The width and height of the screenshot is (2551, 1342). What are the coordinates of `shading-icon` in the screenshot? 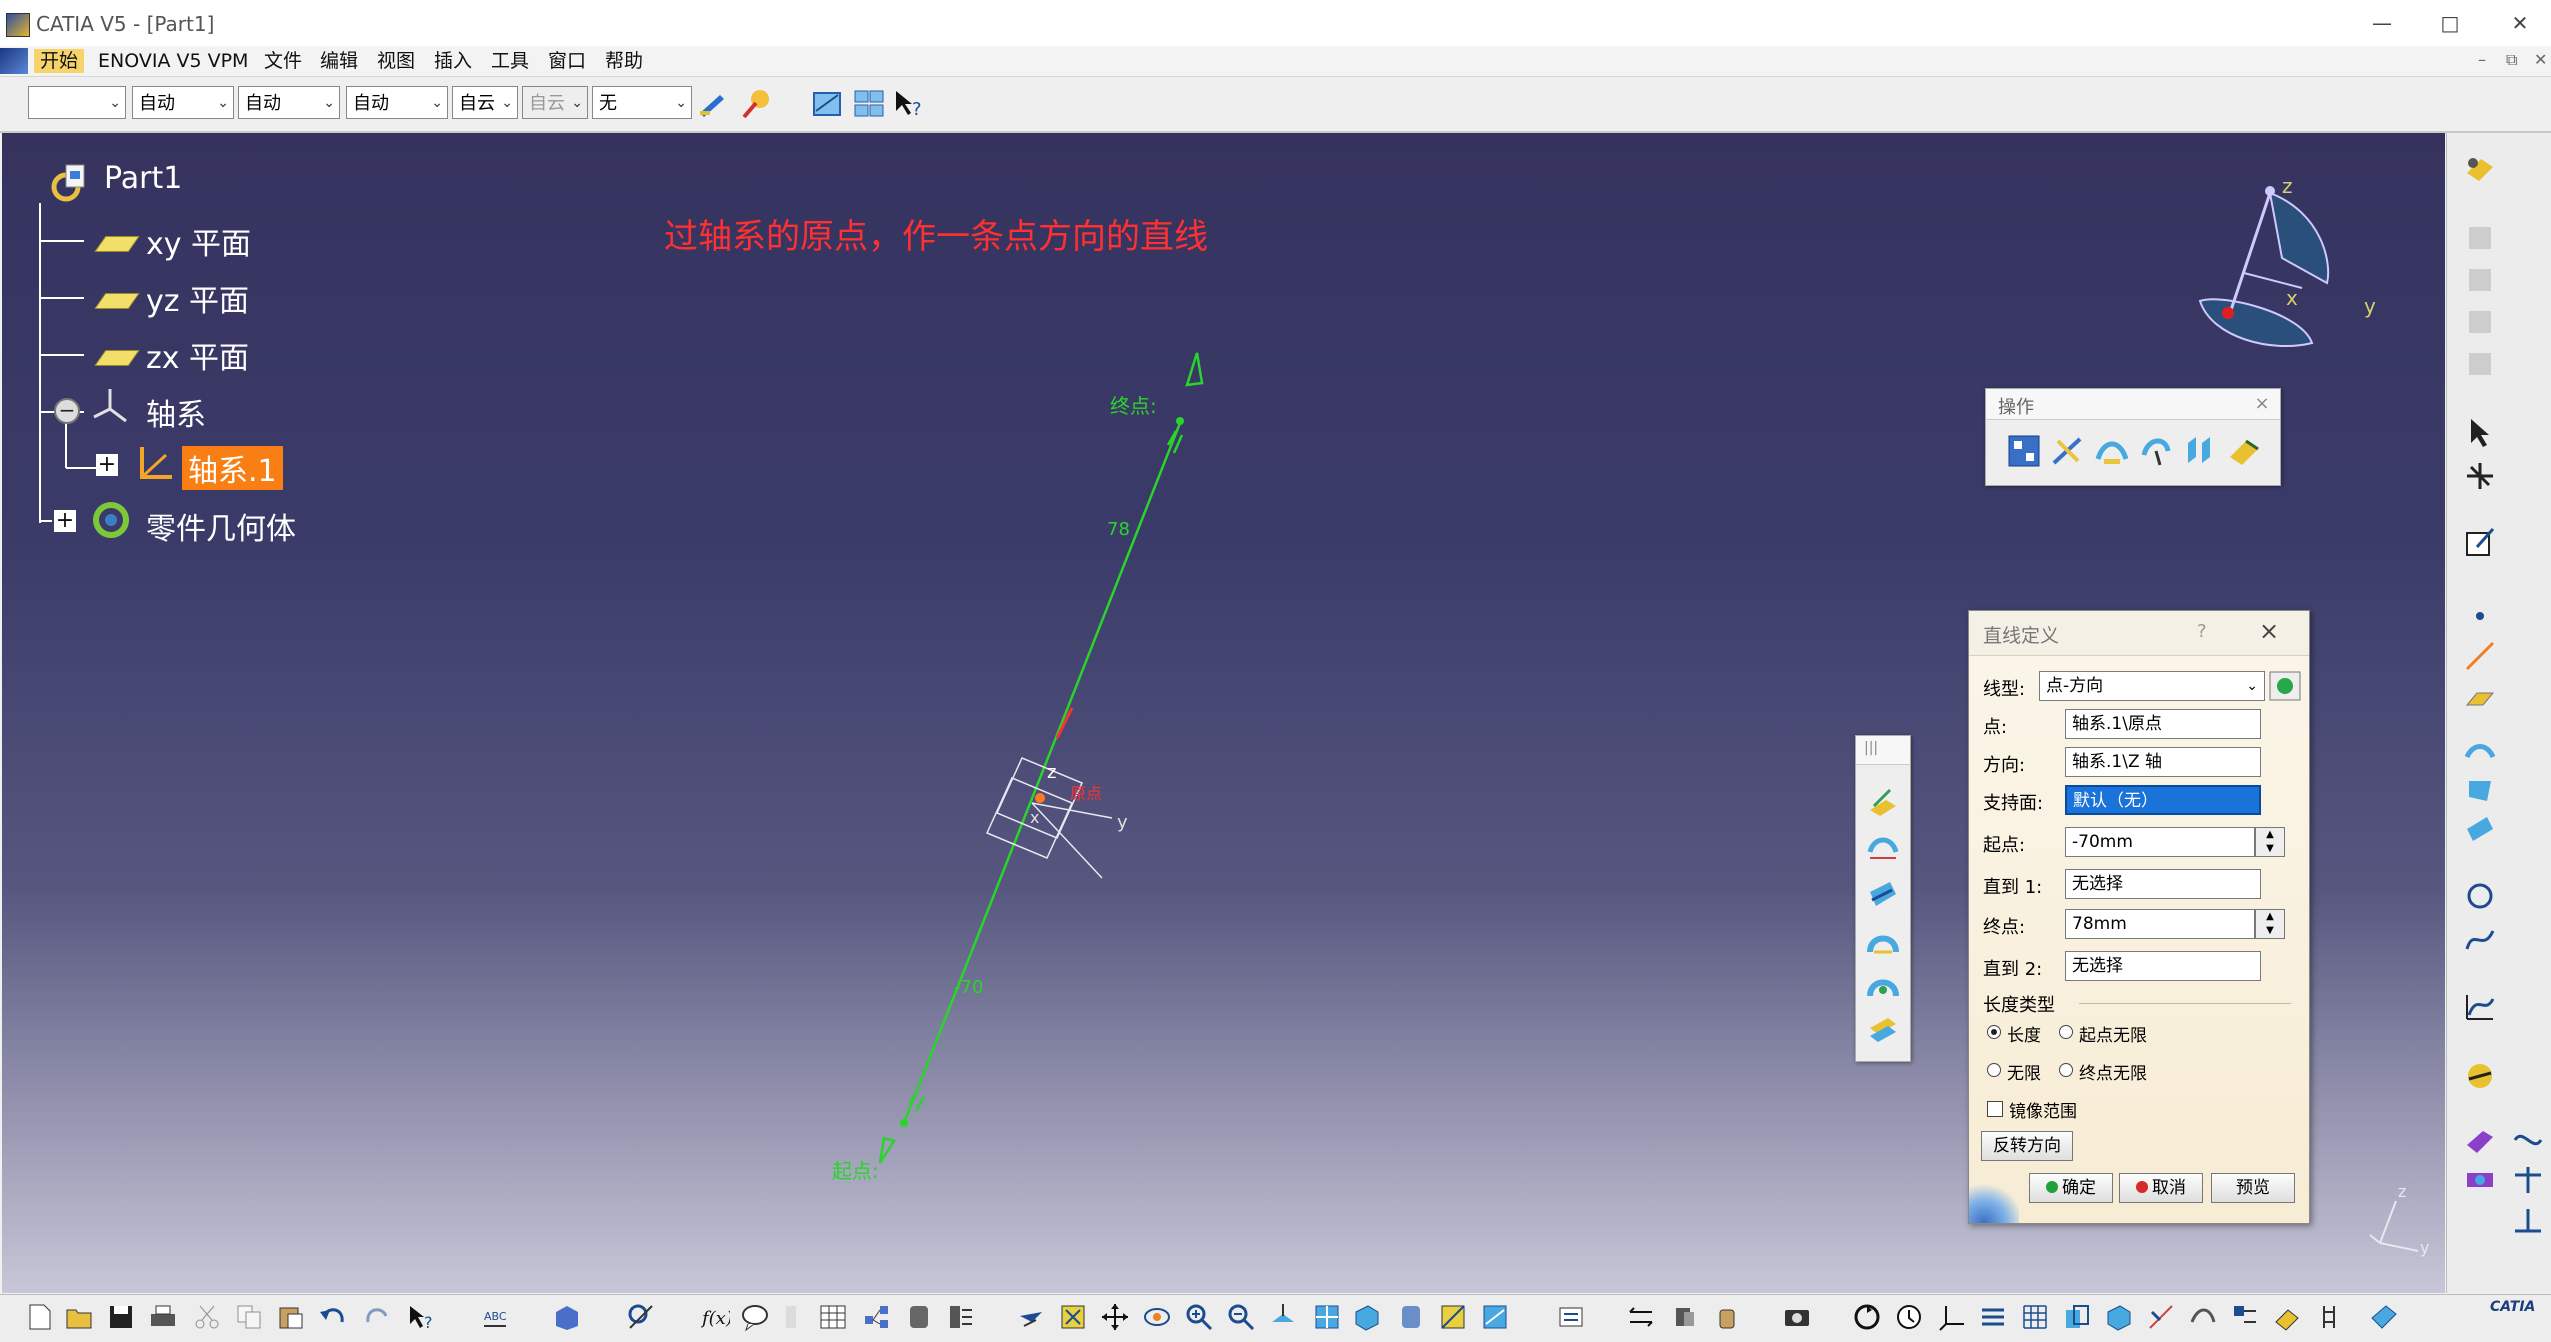 It's located at (1411, 1317).